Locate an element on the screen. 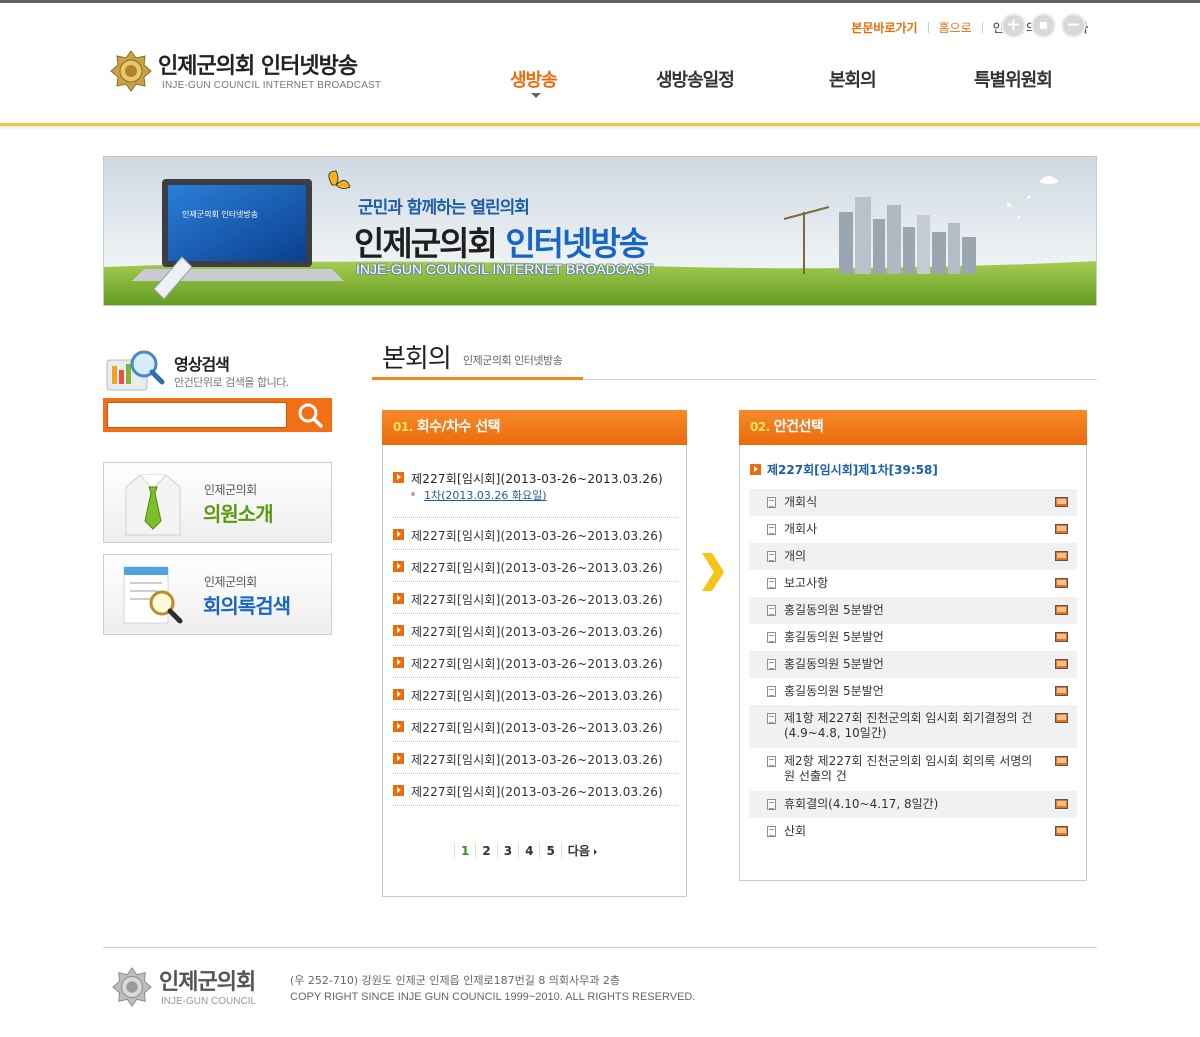 This screenshot has height=1037, width=1200. agenda-label: 개의 is located at coordinates (795, 556).